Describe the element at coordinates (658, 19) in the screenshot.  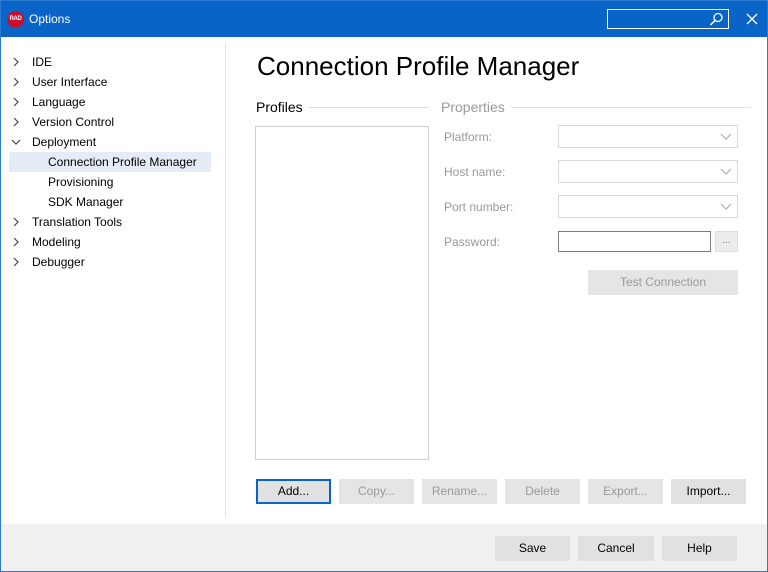
I see `options-search-input` at that location.